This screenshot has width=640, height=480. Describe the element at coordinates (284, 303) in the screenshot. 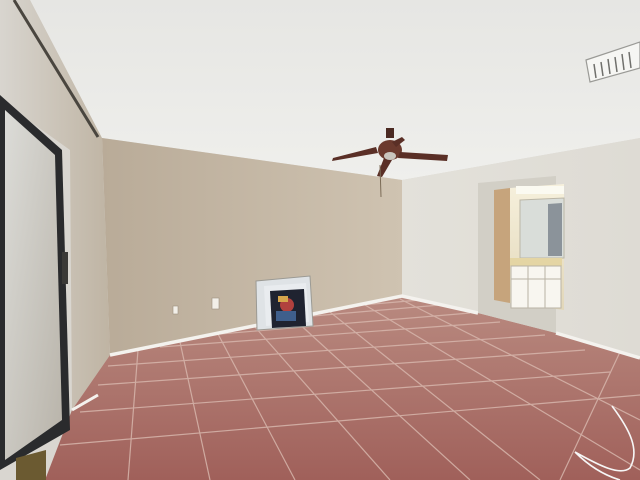

I see `picture-icon` at that location.